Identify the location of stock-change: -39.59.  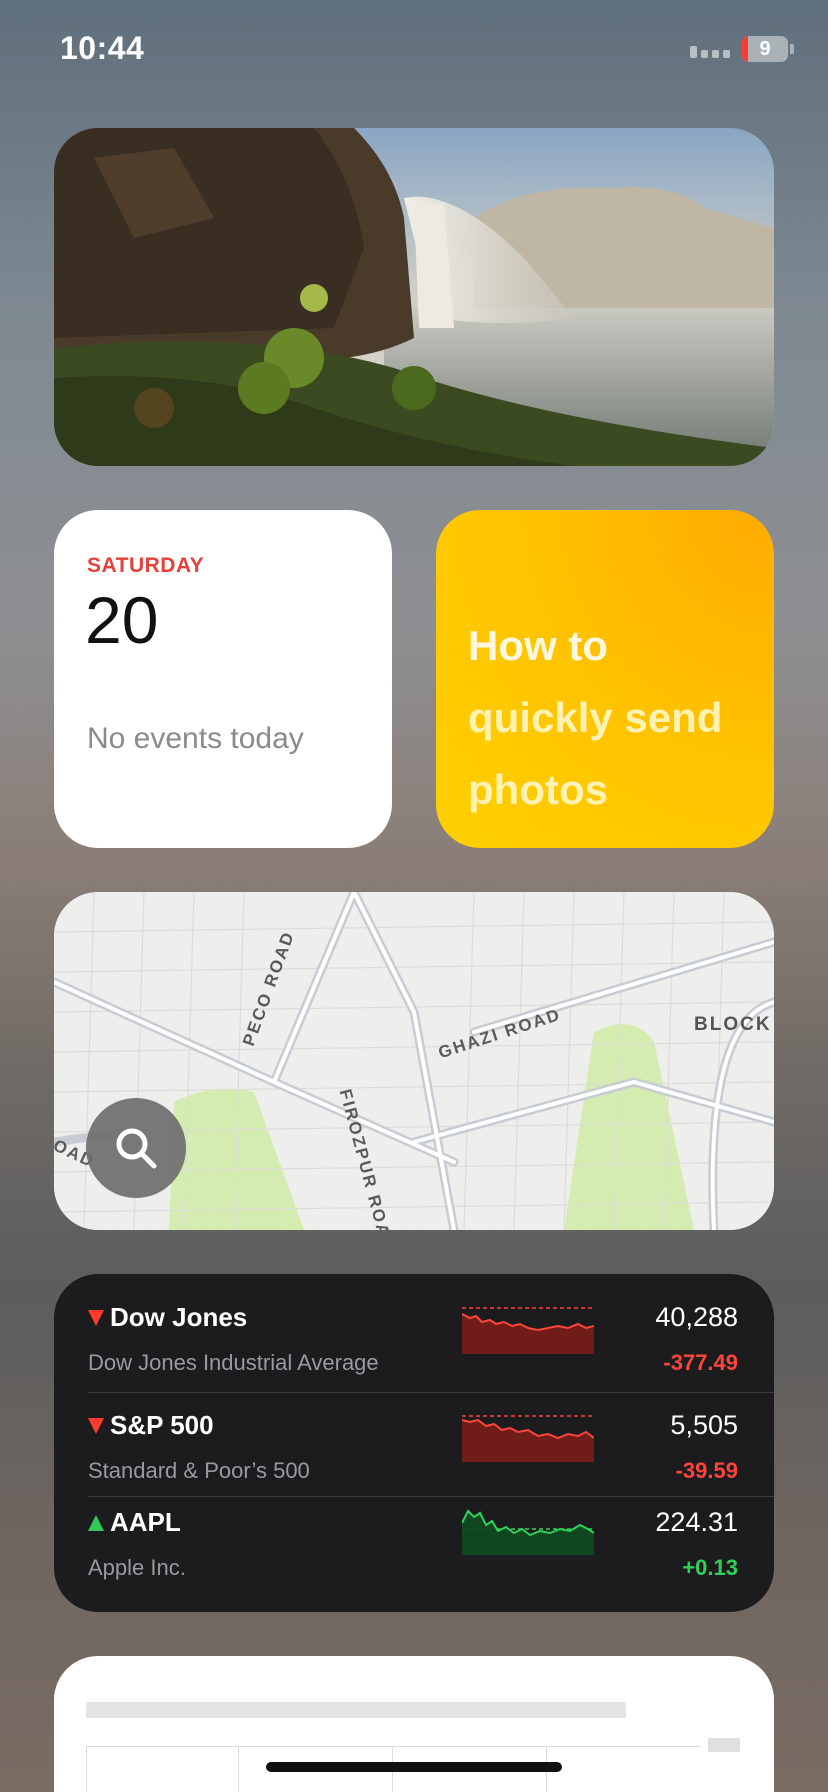
(706, 1470).